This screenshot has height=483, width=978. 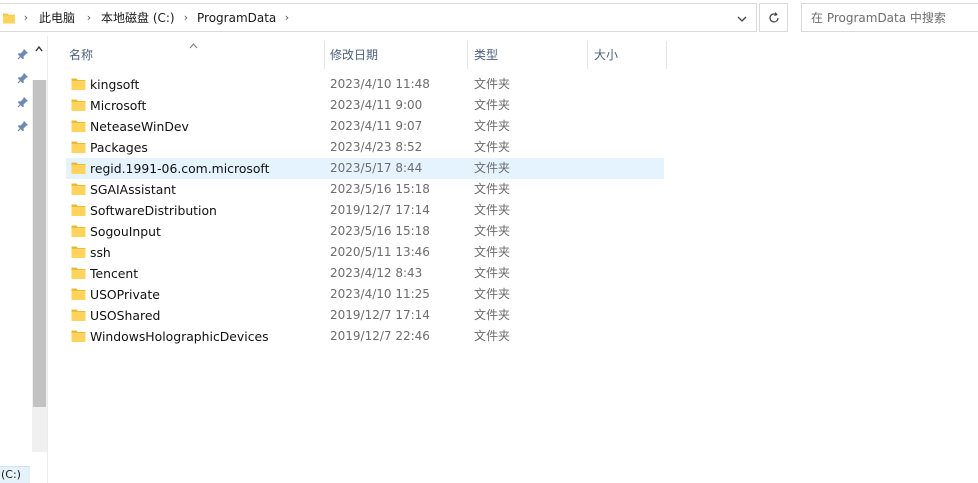 I want to click on file-name: Packages, so click(x=119, y=147).